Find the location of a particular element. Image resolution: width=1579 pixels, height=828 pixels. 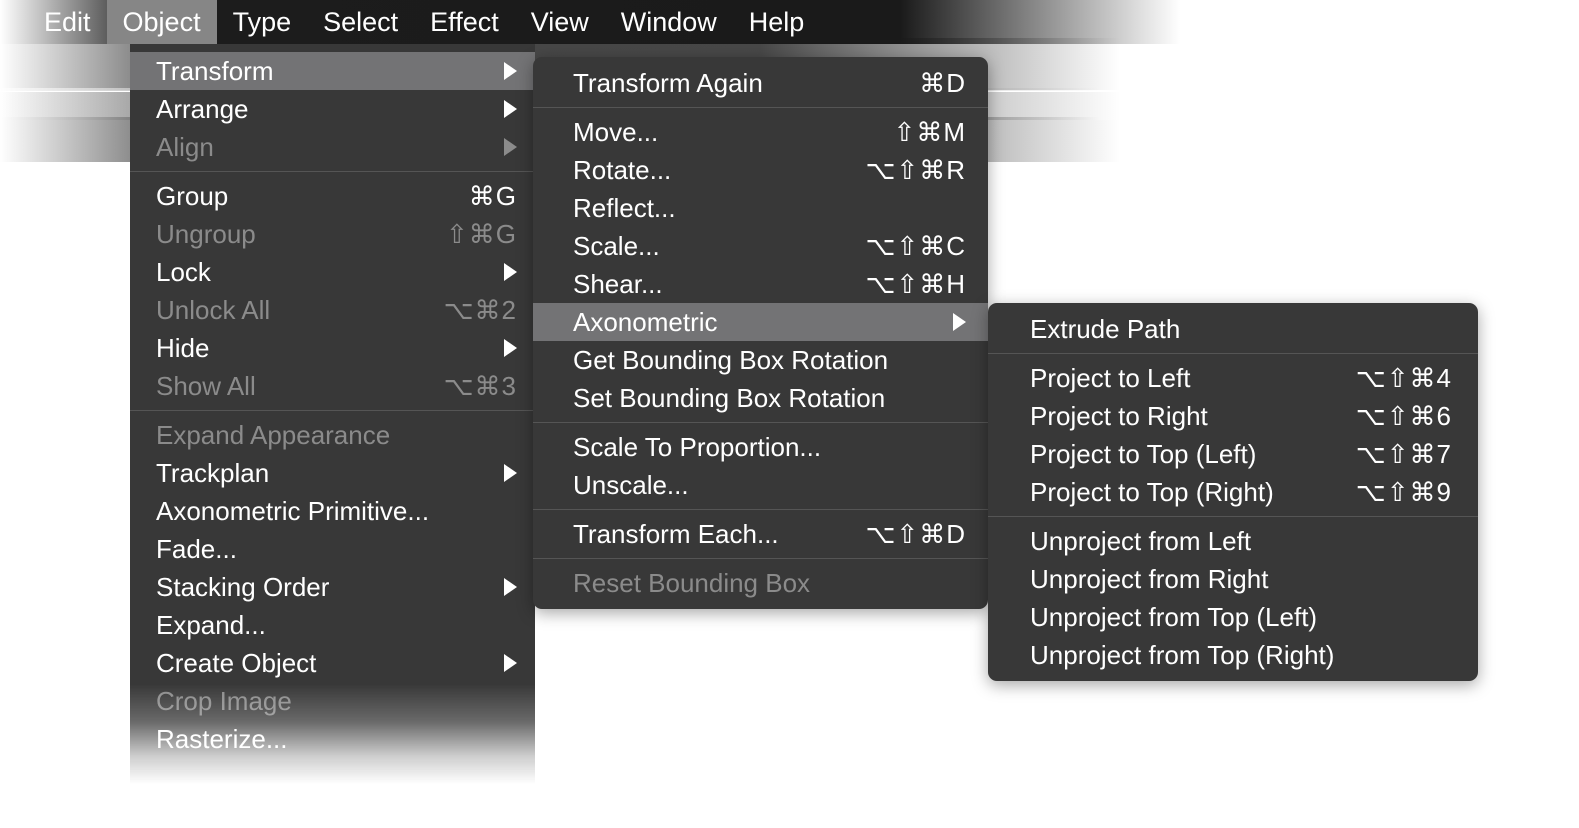

menu-item-transform-again: Transform Again ⌘D is located at coordinates (760, 83).